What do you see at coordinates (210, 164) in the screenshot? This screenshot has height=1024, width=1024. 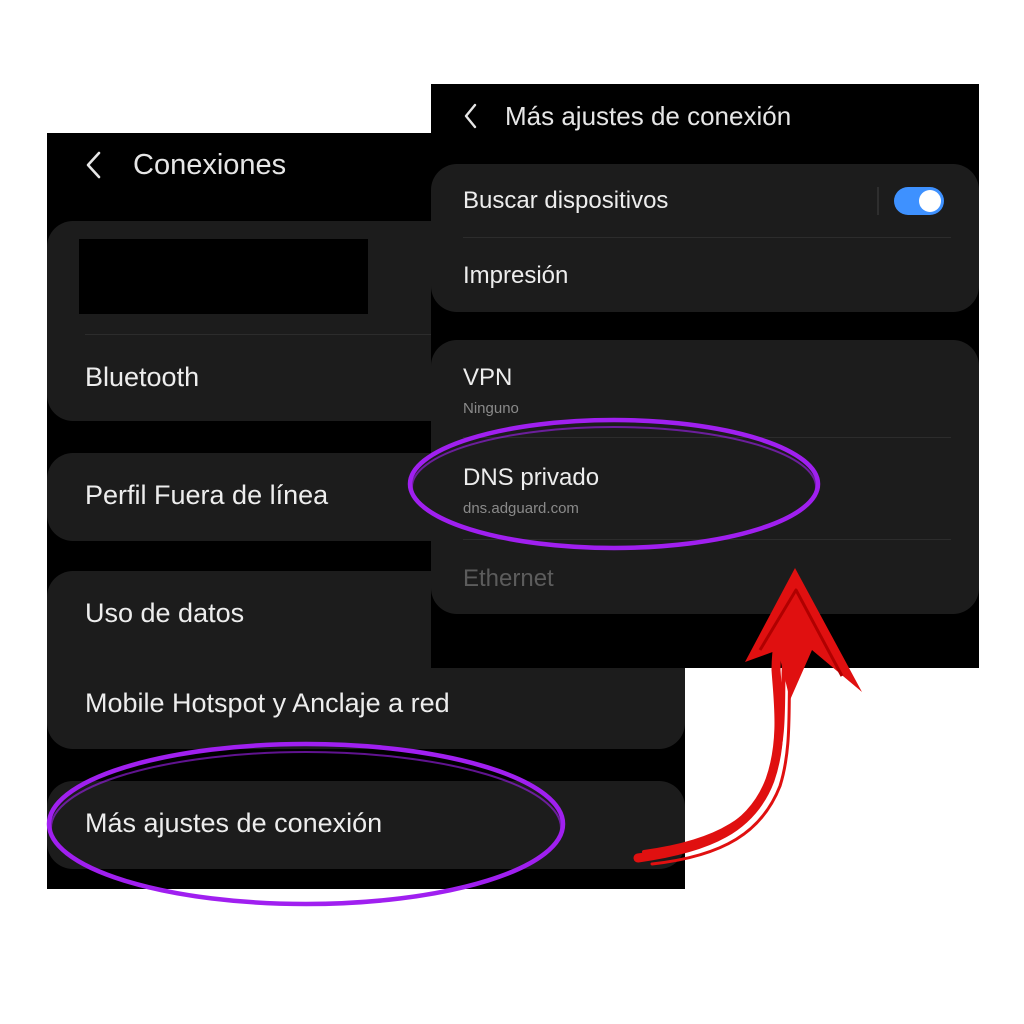 I see `page-title: Conexiones` at bounding box center [210, 164].